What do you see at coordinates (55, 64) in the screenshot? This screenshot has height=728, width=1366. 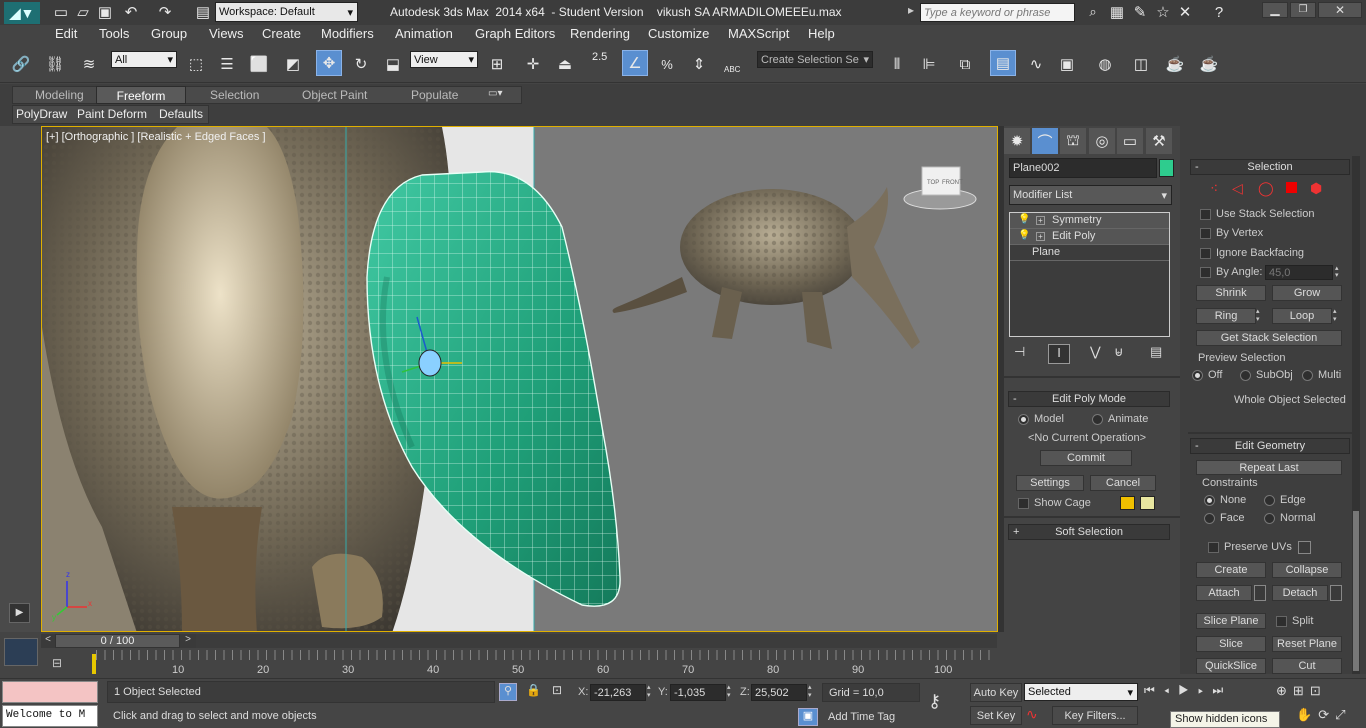 I see `unlink-icon: ⛓` at bounding box center [55, 64].